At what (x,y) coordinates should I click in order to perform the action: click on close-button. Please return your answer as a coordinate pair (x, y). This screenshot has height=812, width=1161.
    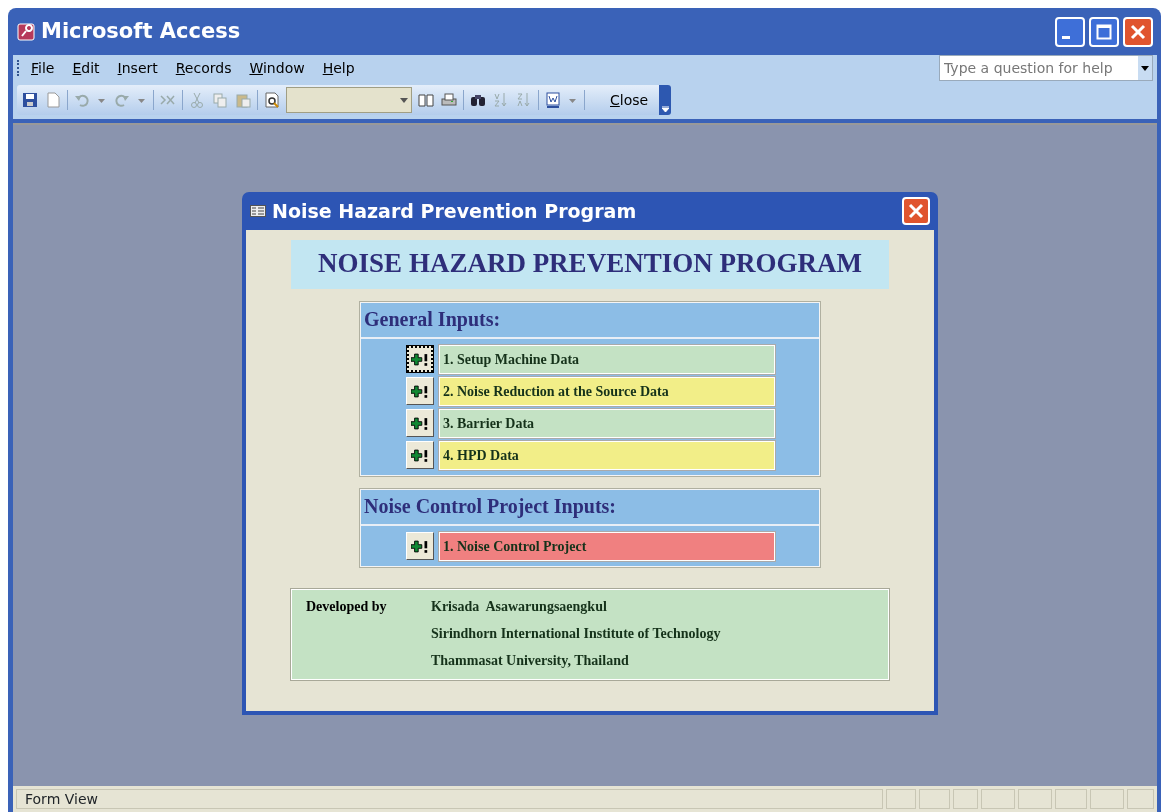
    Looking at the image, I should click on (1138, 31).